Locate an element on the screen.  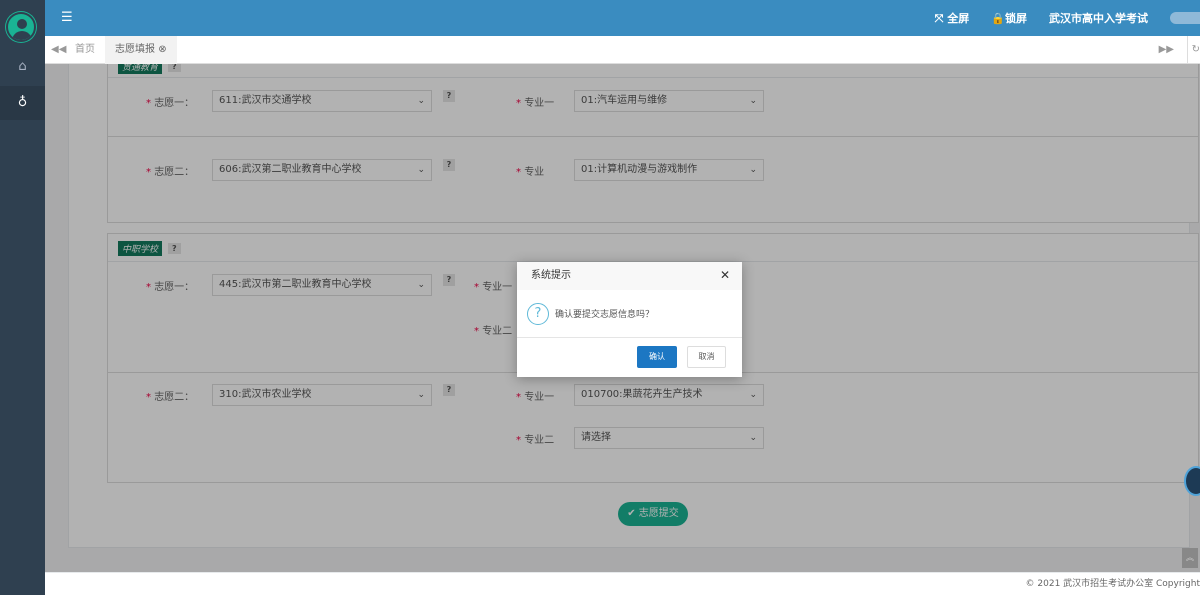
tab-bar: ◀◀ 首页 志愿填报 ⊗ ▶▶ ↻ is located at coordinates (622, 50).